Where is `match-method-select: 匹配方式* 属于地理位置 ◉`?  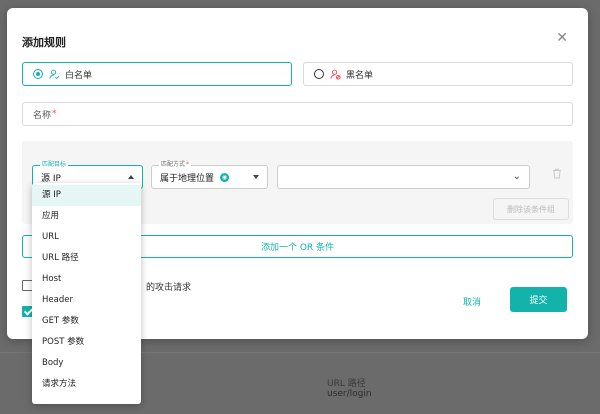 match-method-select: 匹配方式* 属于地理位置 ◉ is located at coordinates (209, 175).